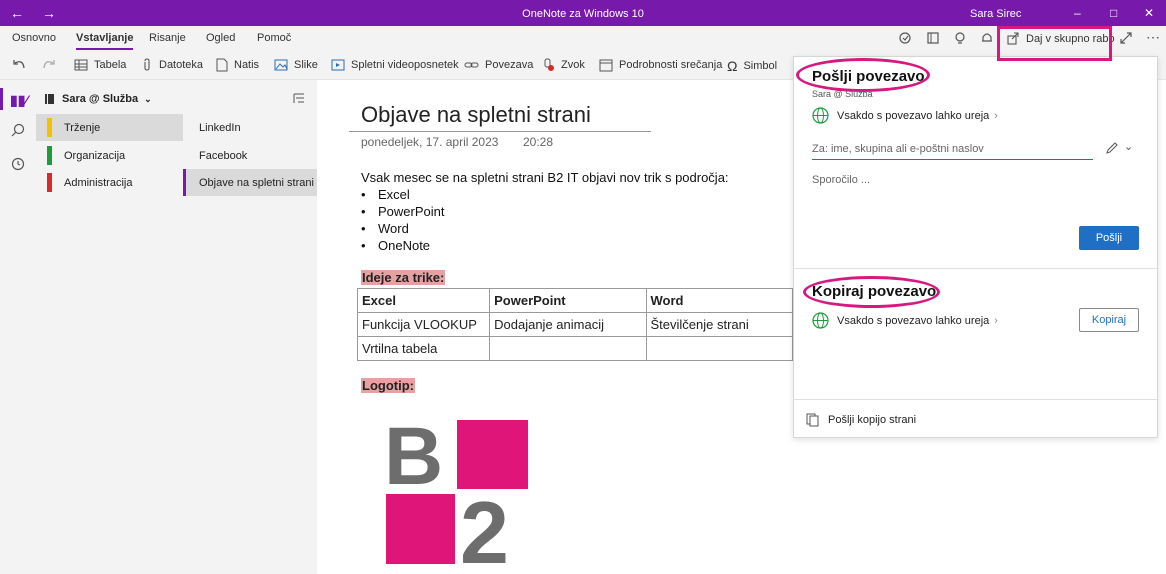  I want to click on page-item-linkedin: LinkedIn, so click(250, 127).